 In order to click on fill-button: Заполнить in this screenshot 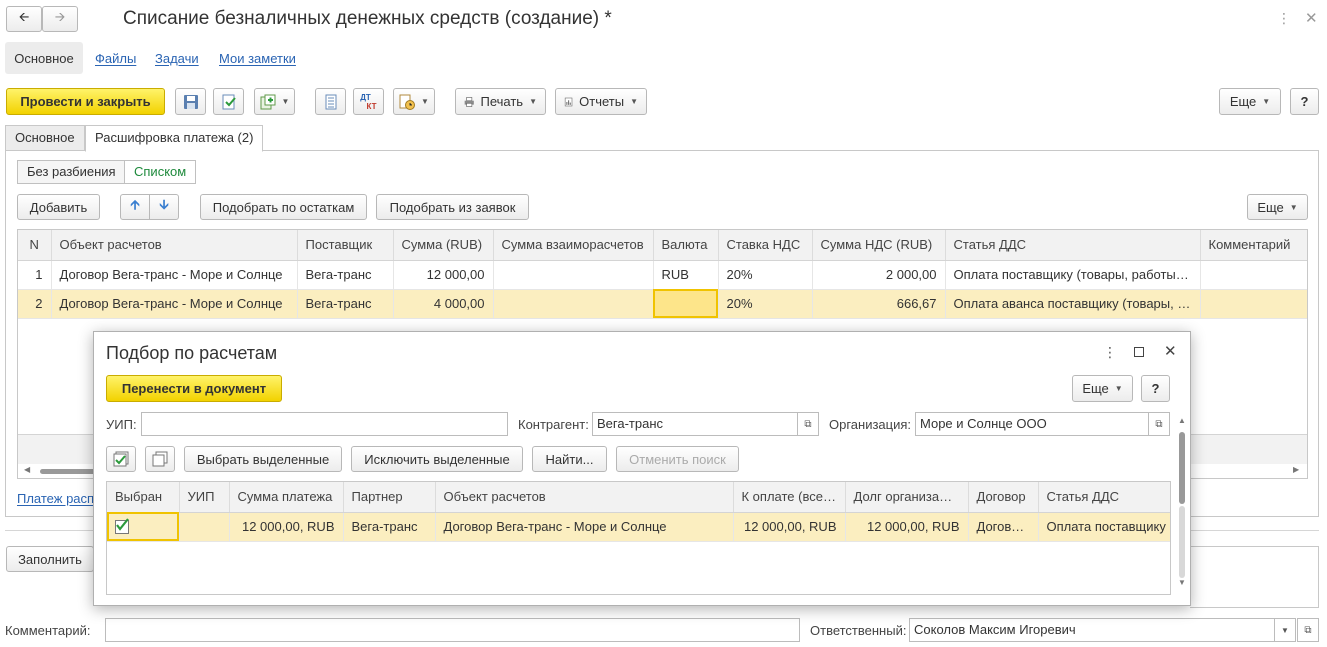, I will do `click(50, 559)`.